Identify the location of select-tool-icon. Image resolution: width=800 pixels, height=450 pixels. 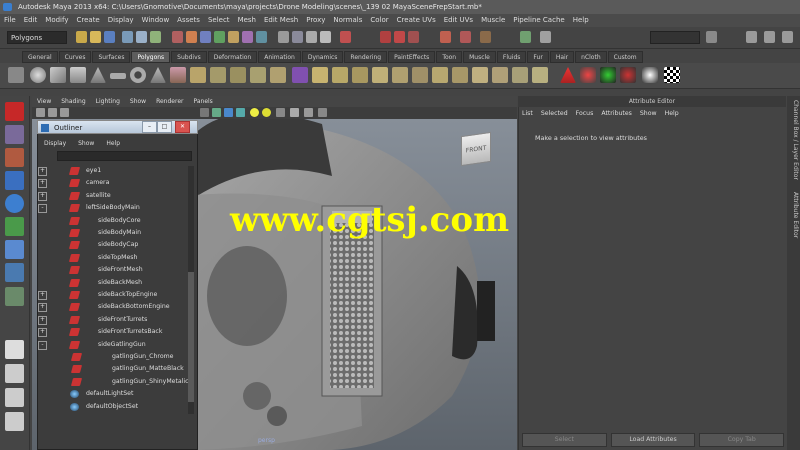
(14, 111).